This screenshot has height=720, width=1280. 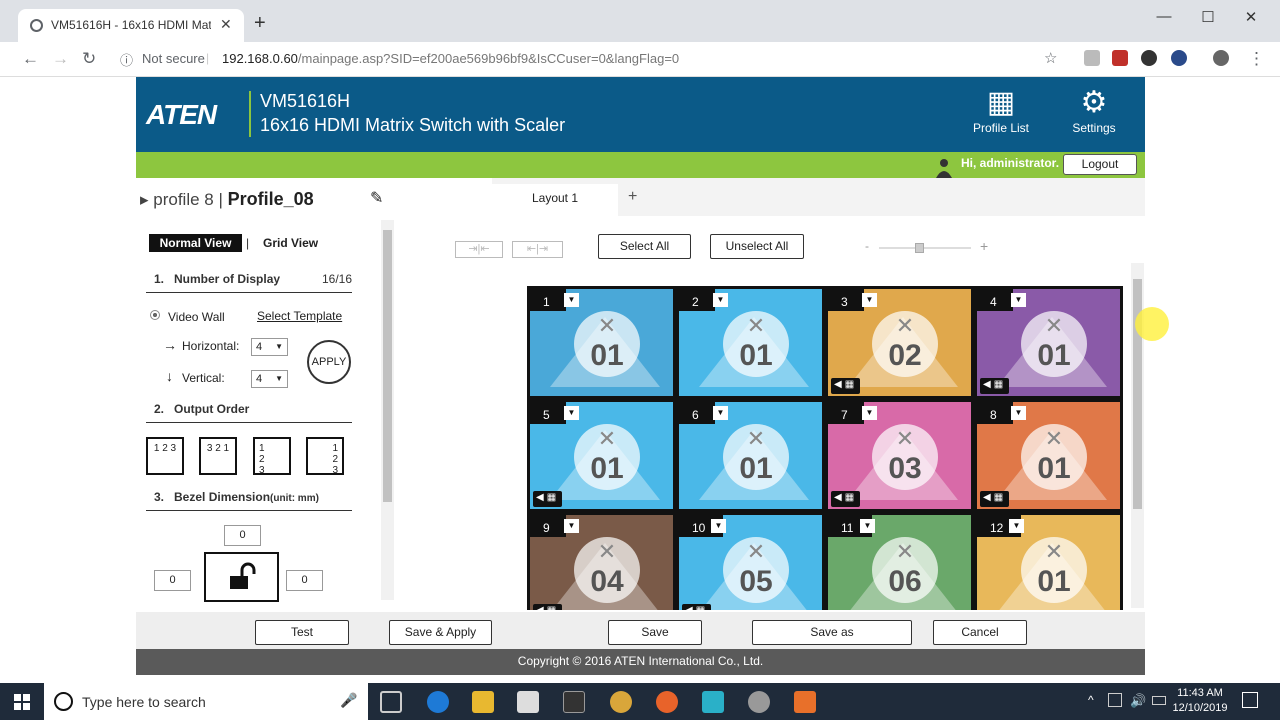 What do you see at coordinates (601, 455) in the screenshot?
I see `output-cell-5: ✕ 01 5 ▼ ◀▦` at bounding box center [601, 455].